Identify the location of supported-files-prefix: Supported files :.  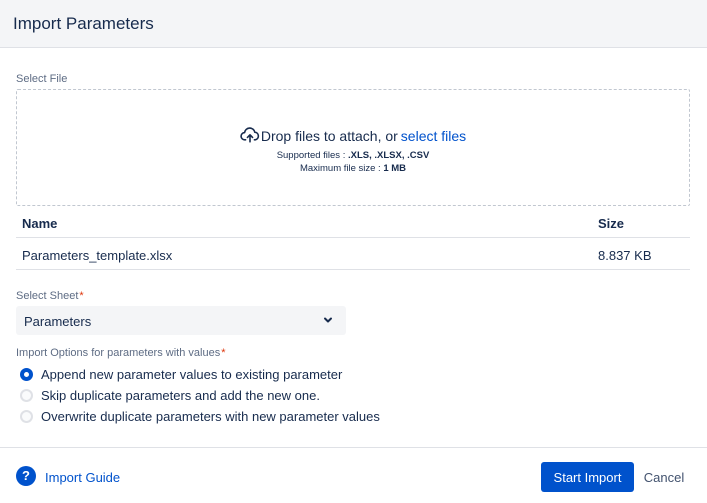
(312, 155).